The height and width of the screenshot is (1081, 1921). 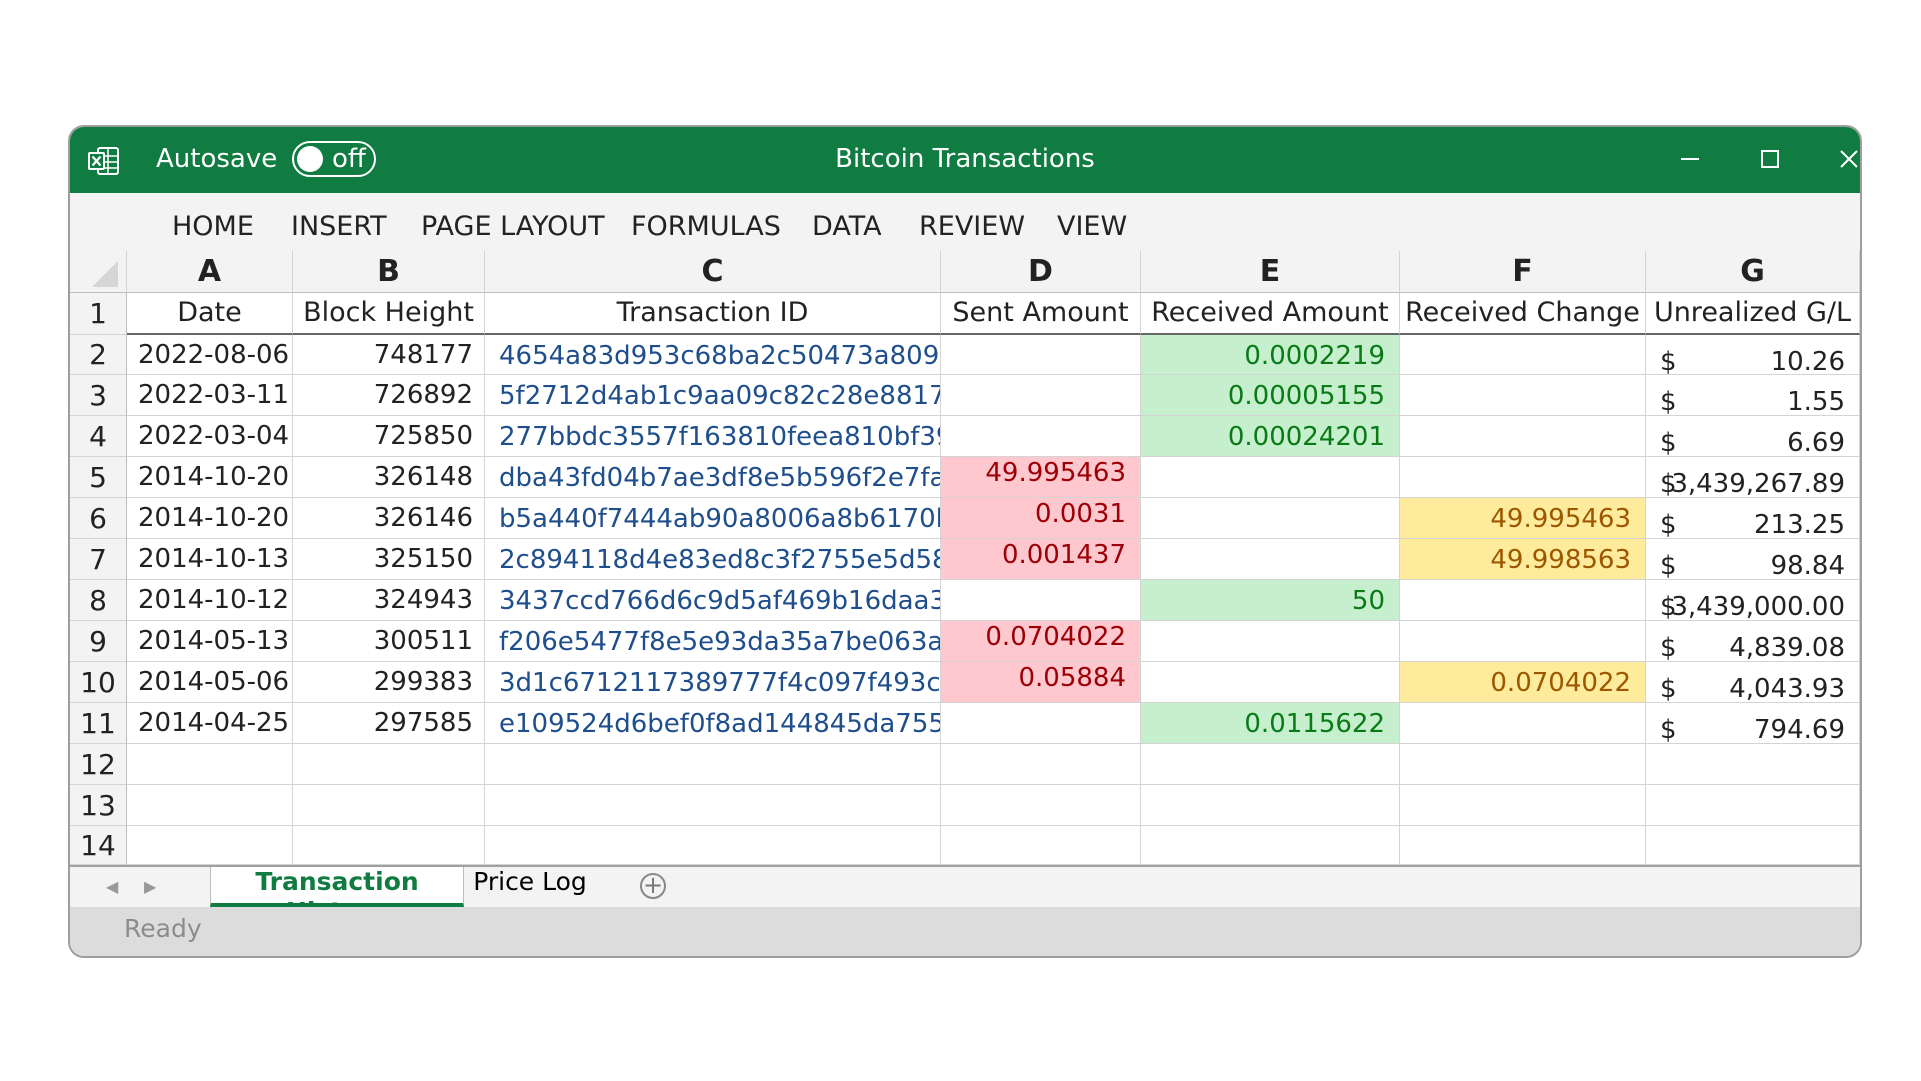 What do you see at coordinates (1041, 682) in the screenshot?
I see `sent-amount-cell: 0.05884` at bounding box center [1041, 682].